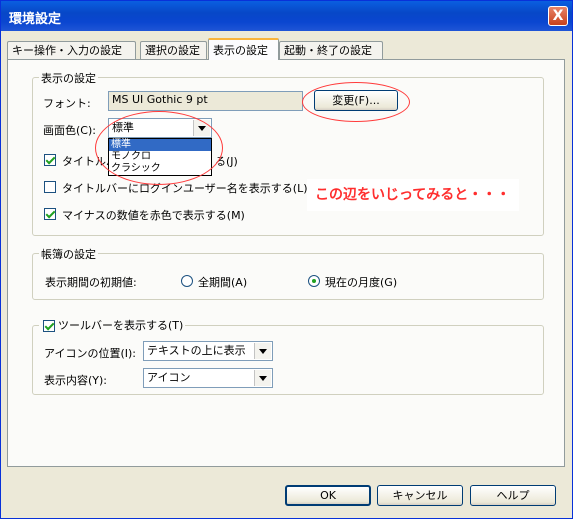 The image size is (573, 519). What do you see at coordinates (361, 282) in the screenshot?
I see `radio-current-month-label: 現在の月度(G)` at bounding box center [361, 282].